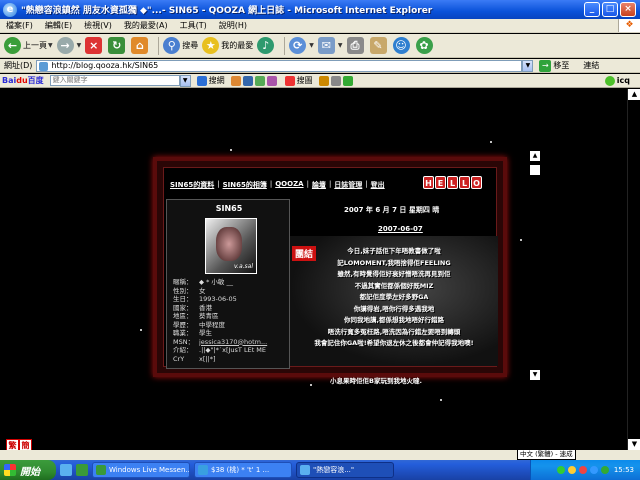 The height and width of the screenshot is (480, 640). What do you see at coordinates (192, 185) in the screenshot?
I see `nav-profile: SIN65的資料` at bounding box center [192, 185].